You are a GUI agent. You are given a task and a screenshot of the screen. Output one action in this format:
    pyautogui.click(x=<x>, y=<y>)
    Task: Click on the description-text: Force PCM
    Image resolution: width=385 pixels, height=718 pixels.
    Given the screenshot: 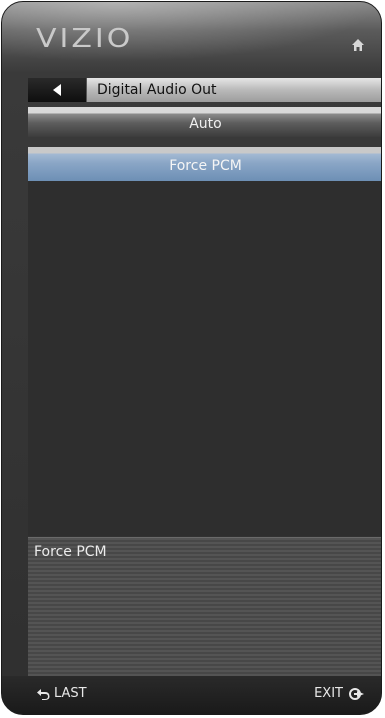 What is the action you would take?
    pyautogui.click(x=70, y=552)
    